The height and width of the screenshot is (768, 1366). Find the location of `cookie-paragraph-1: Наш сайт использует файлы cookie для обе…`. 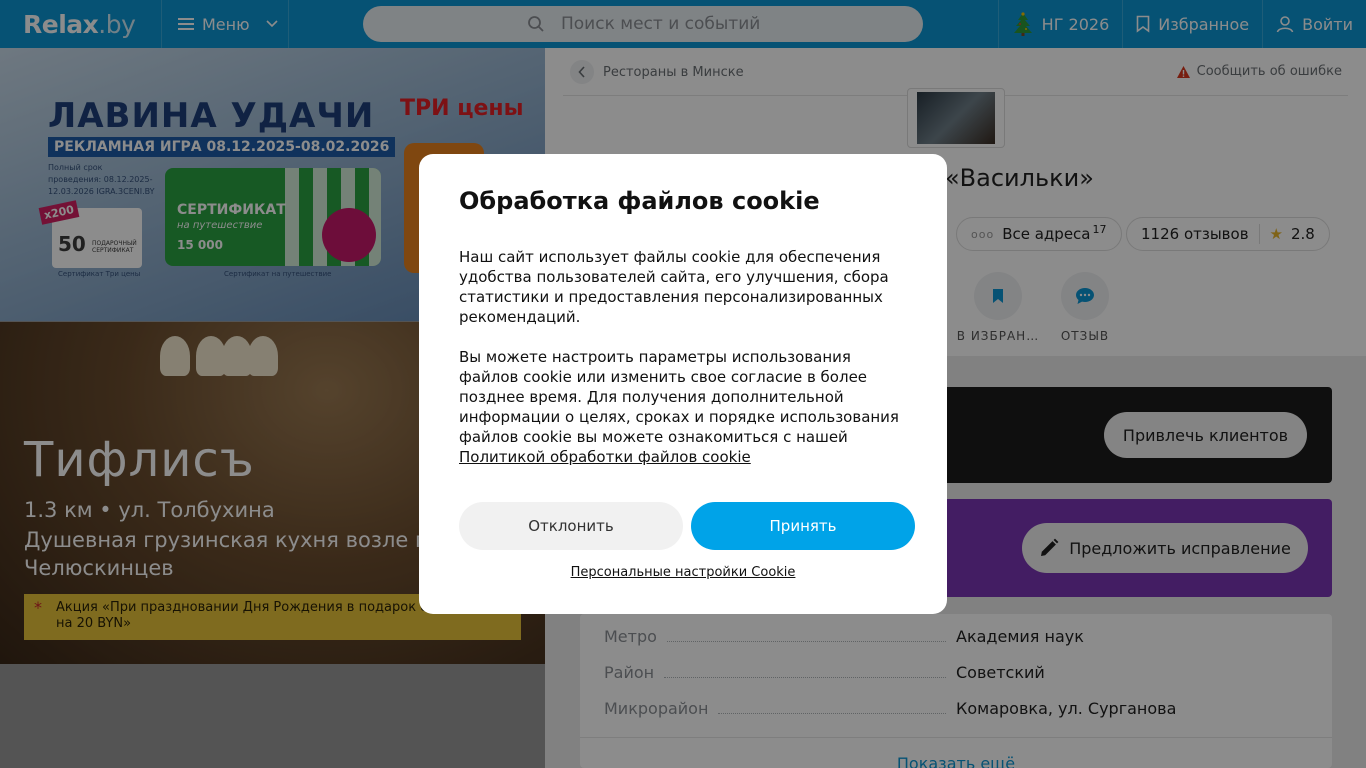

cookie-paragraph-1: Наш сайт использует файлы cookie для обе… is located at coordinates (674, 287).